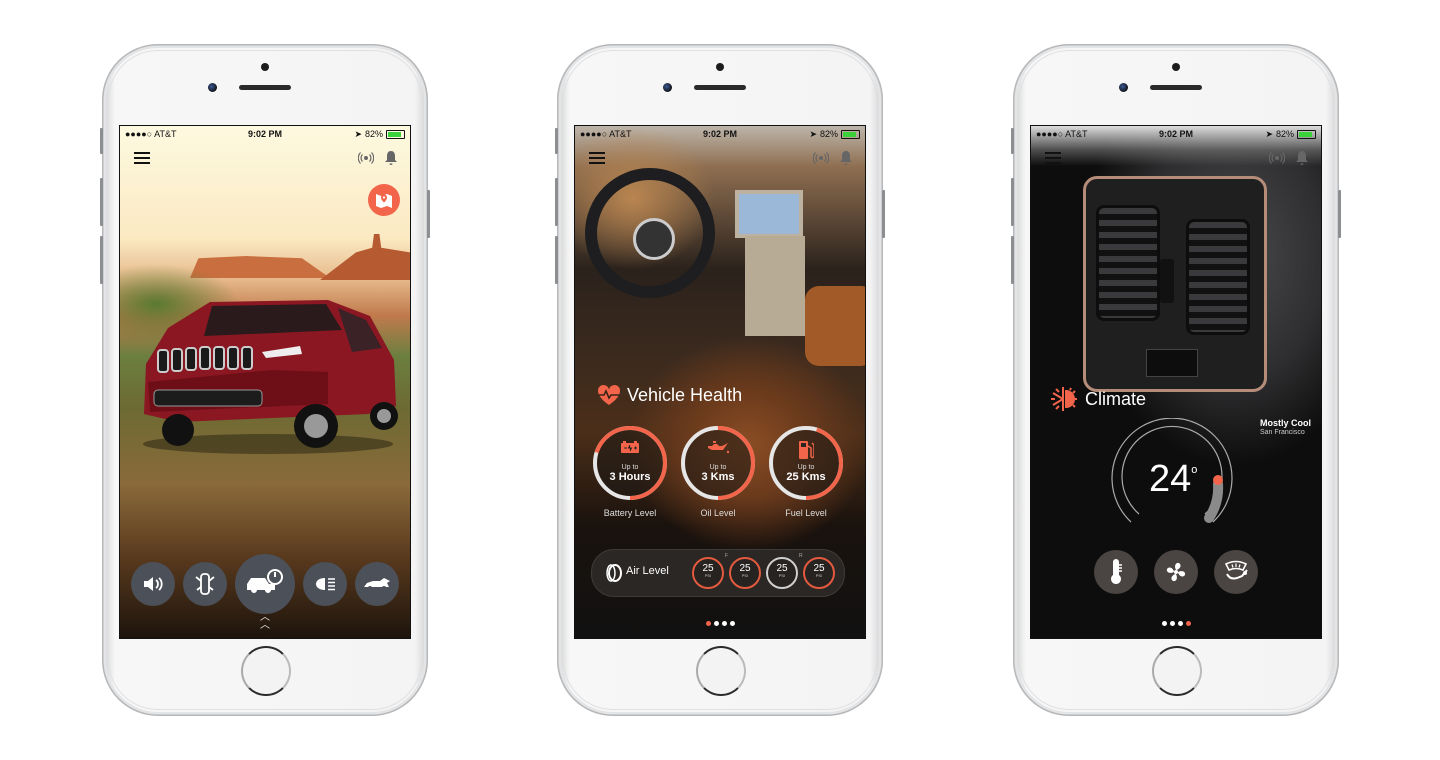 This screenshot has width=1440, height=760. Describe the element at coordinates (630, 463) in the screenshot. I see `battery-gauge: Up to 3 Hours` at that location.